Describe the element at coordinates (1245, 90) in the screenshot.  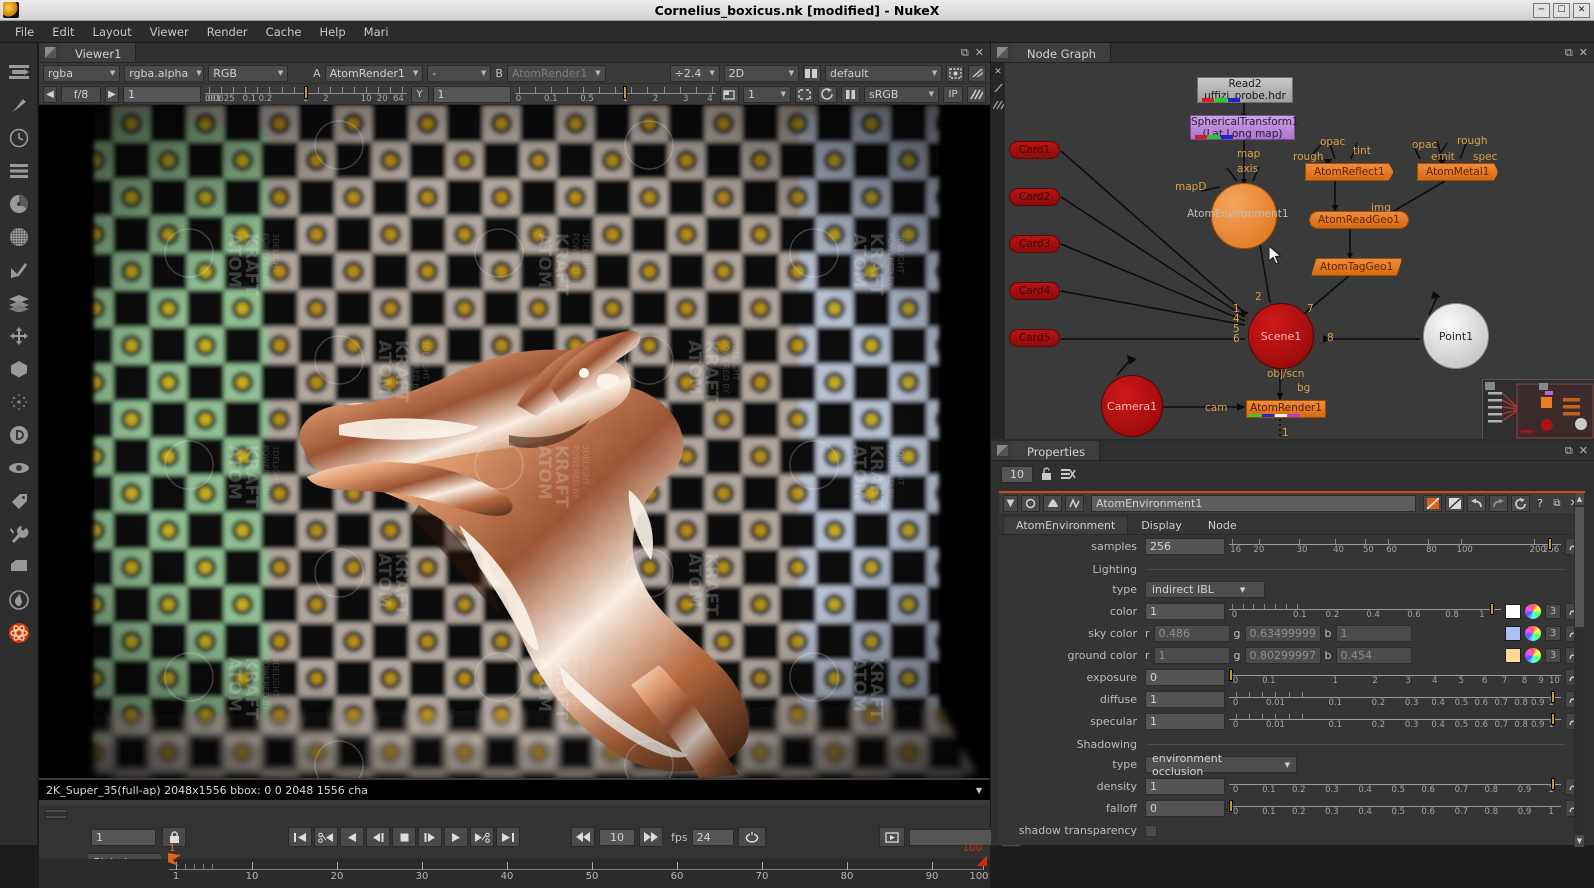
I see `node-Read2: Read2 uffizi_probe.hdr` at that location.